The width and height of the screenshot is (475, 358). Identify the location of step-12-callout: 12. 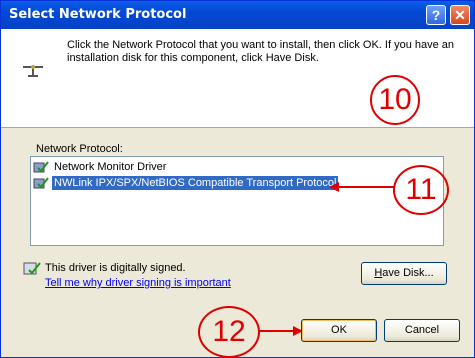
(229, 332).